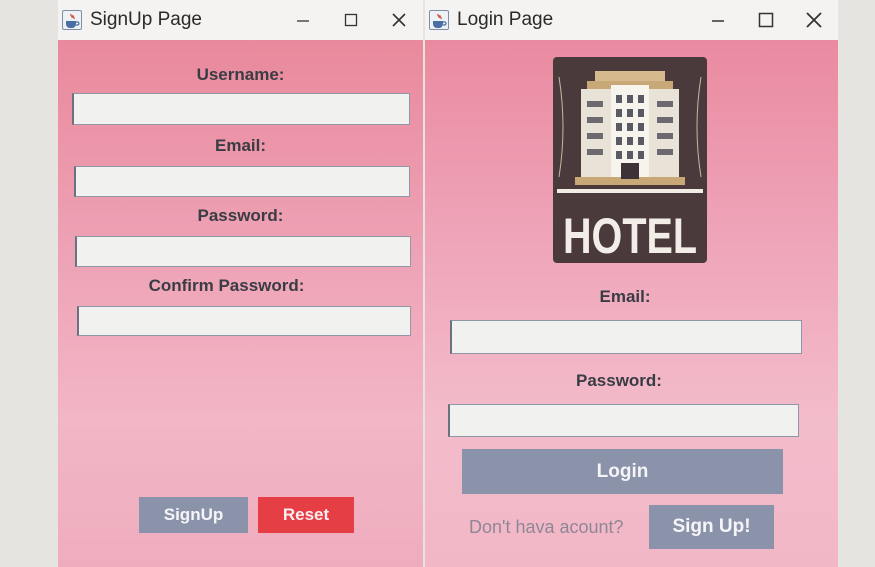 The image size is (875, 567). Describe the element at coordinates (243, 251) in the screenshot. I see `signup-password-input` at that location.